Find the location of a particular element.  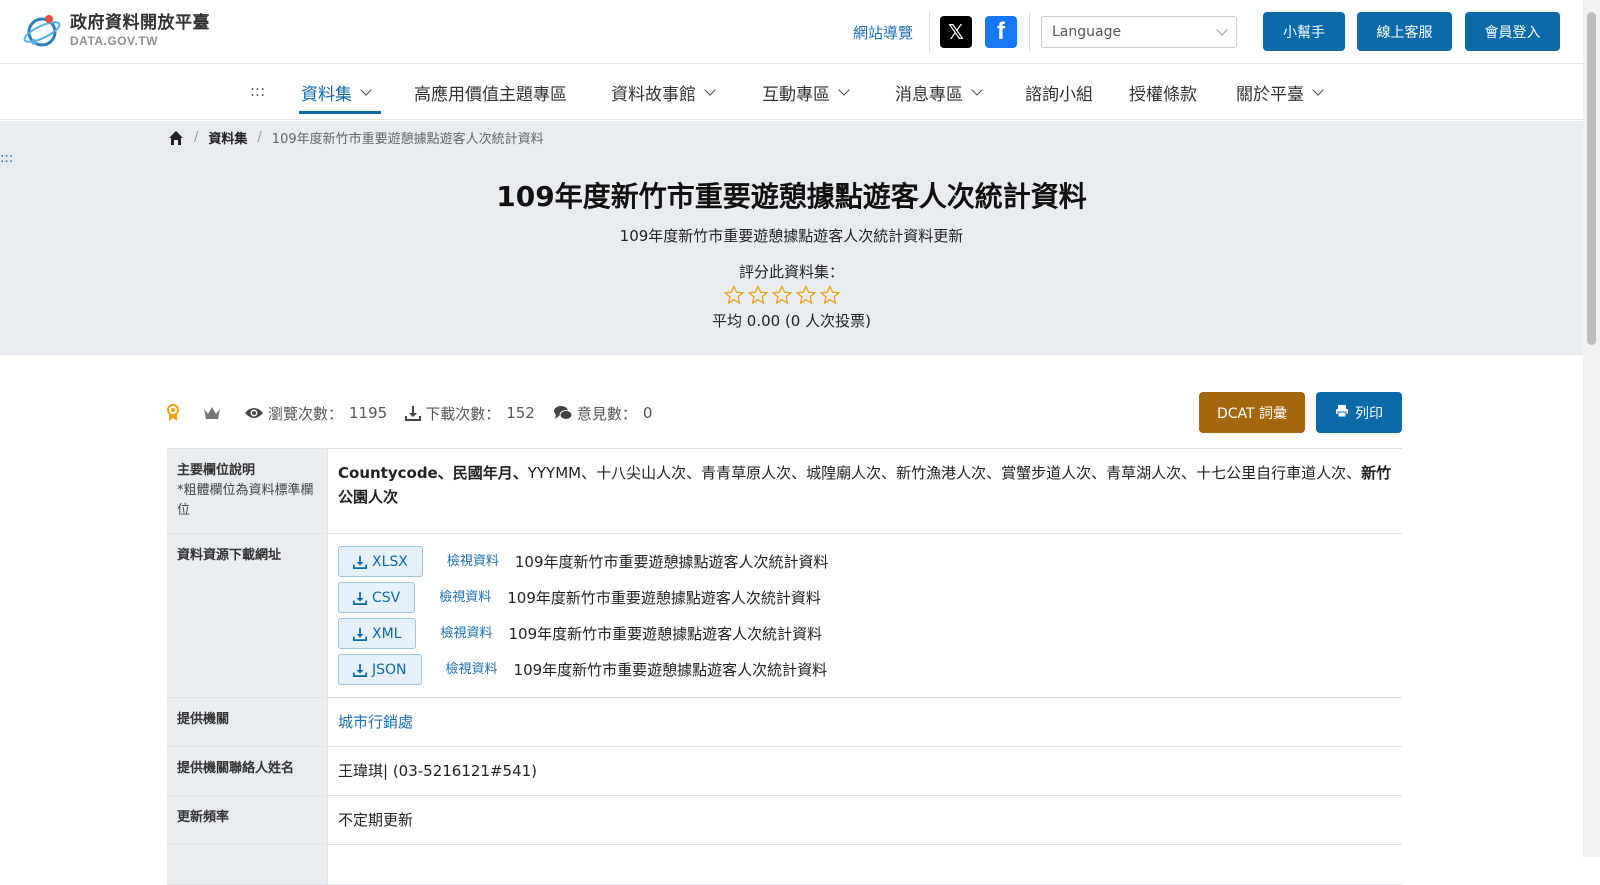

download-json-button: JSON is located at coordinates (380, 670).